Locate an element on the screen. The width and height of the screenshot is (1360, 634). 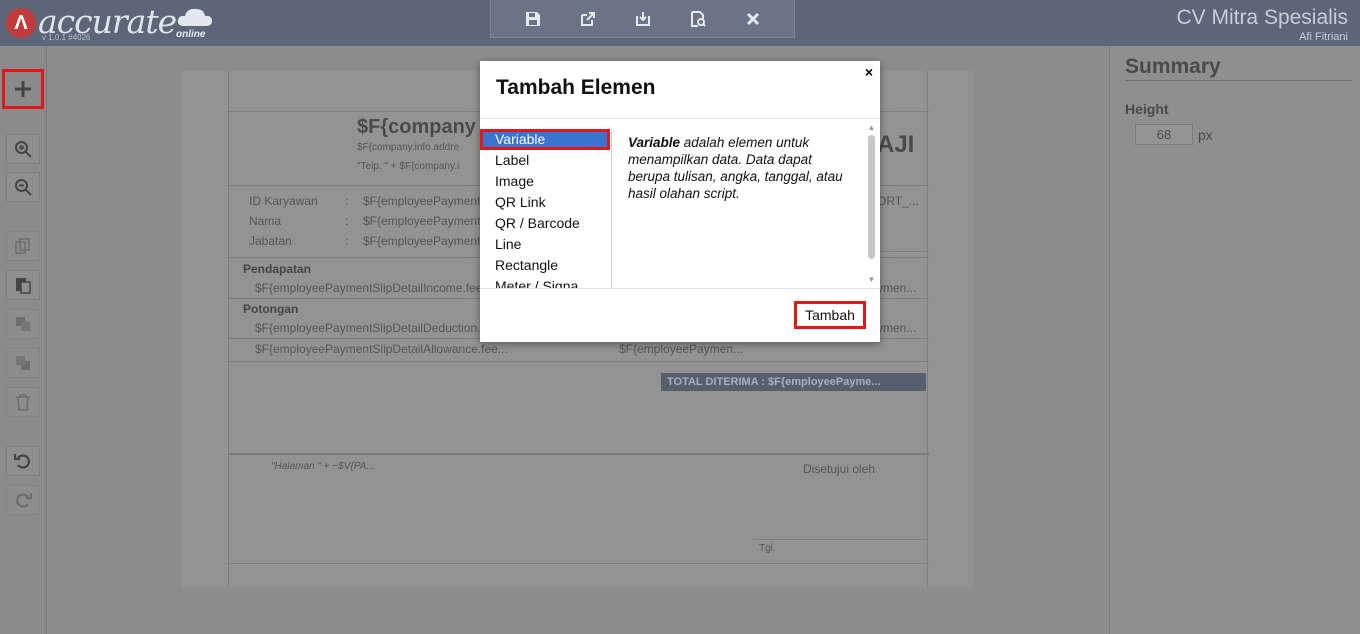
close-icon is located at coordinates (752, 18).